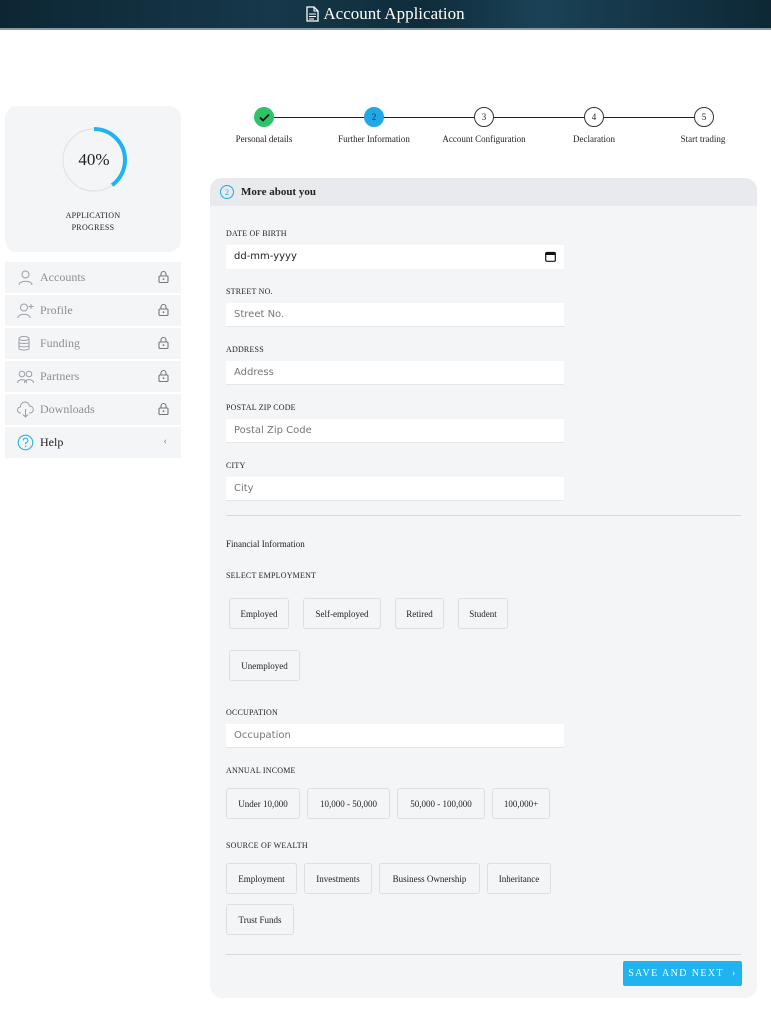 The width and height of the screenshot is (771, 1011). I want to click on coins-icon, so click(24, 343).